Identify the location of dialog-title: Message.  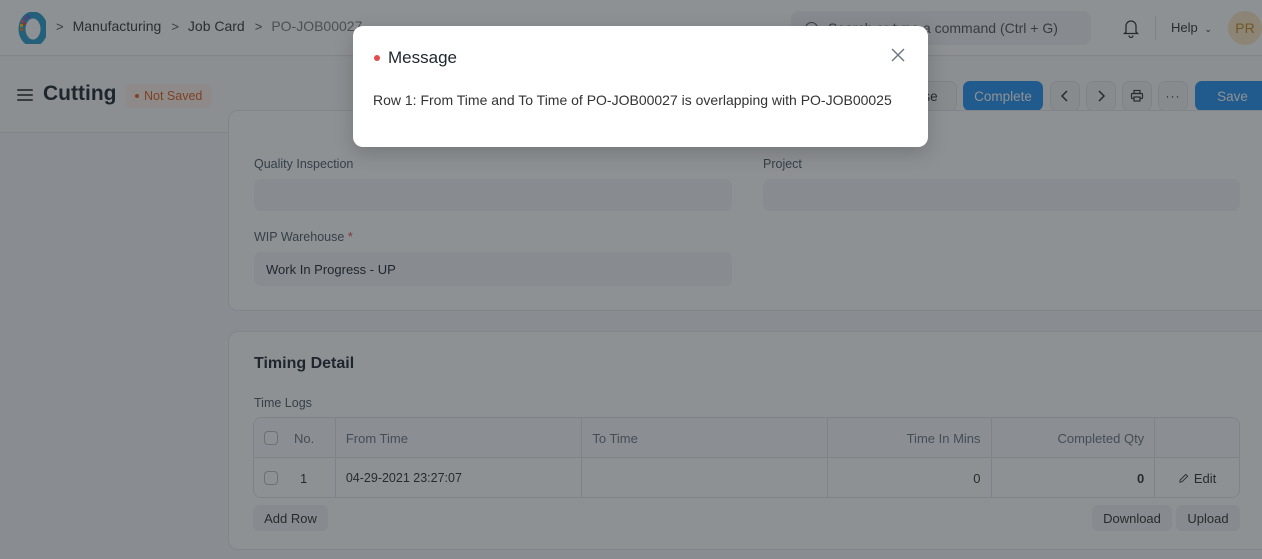
(422, 57).